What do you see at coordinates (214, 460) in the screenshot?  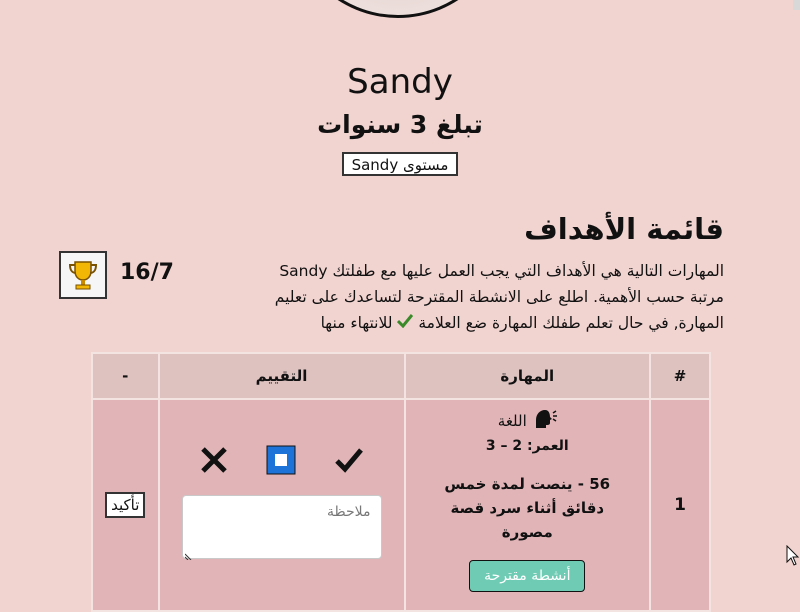 I see `close-icon` at bounding box center [214, 460].